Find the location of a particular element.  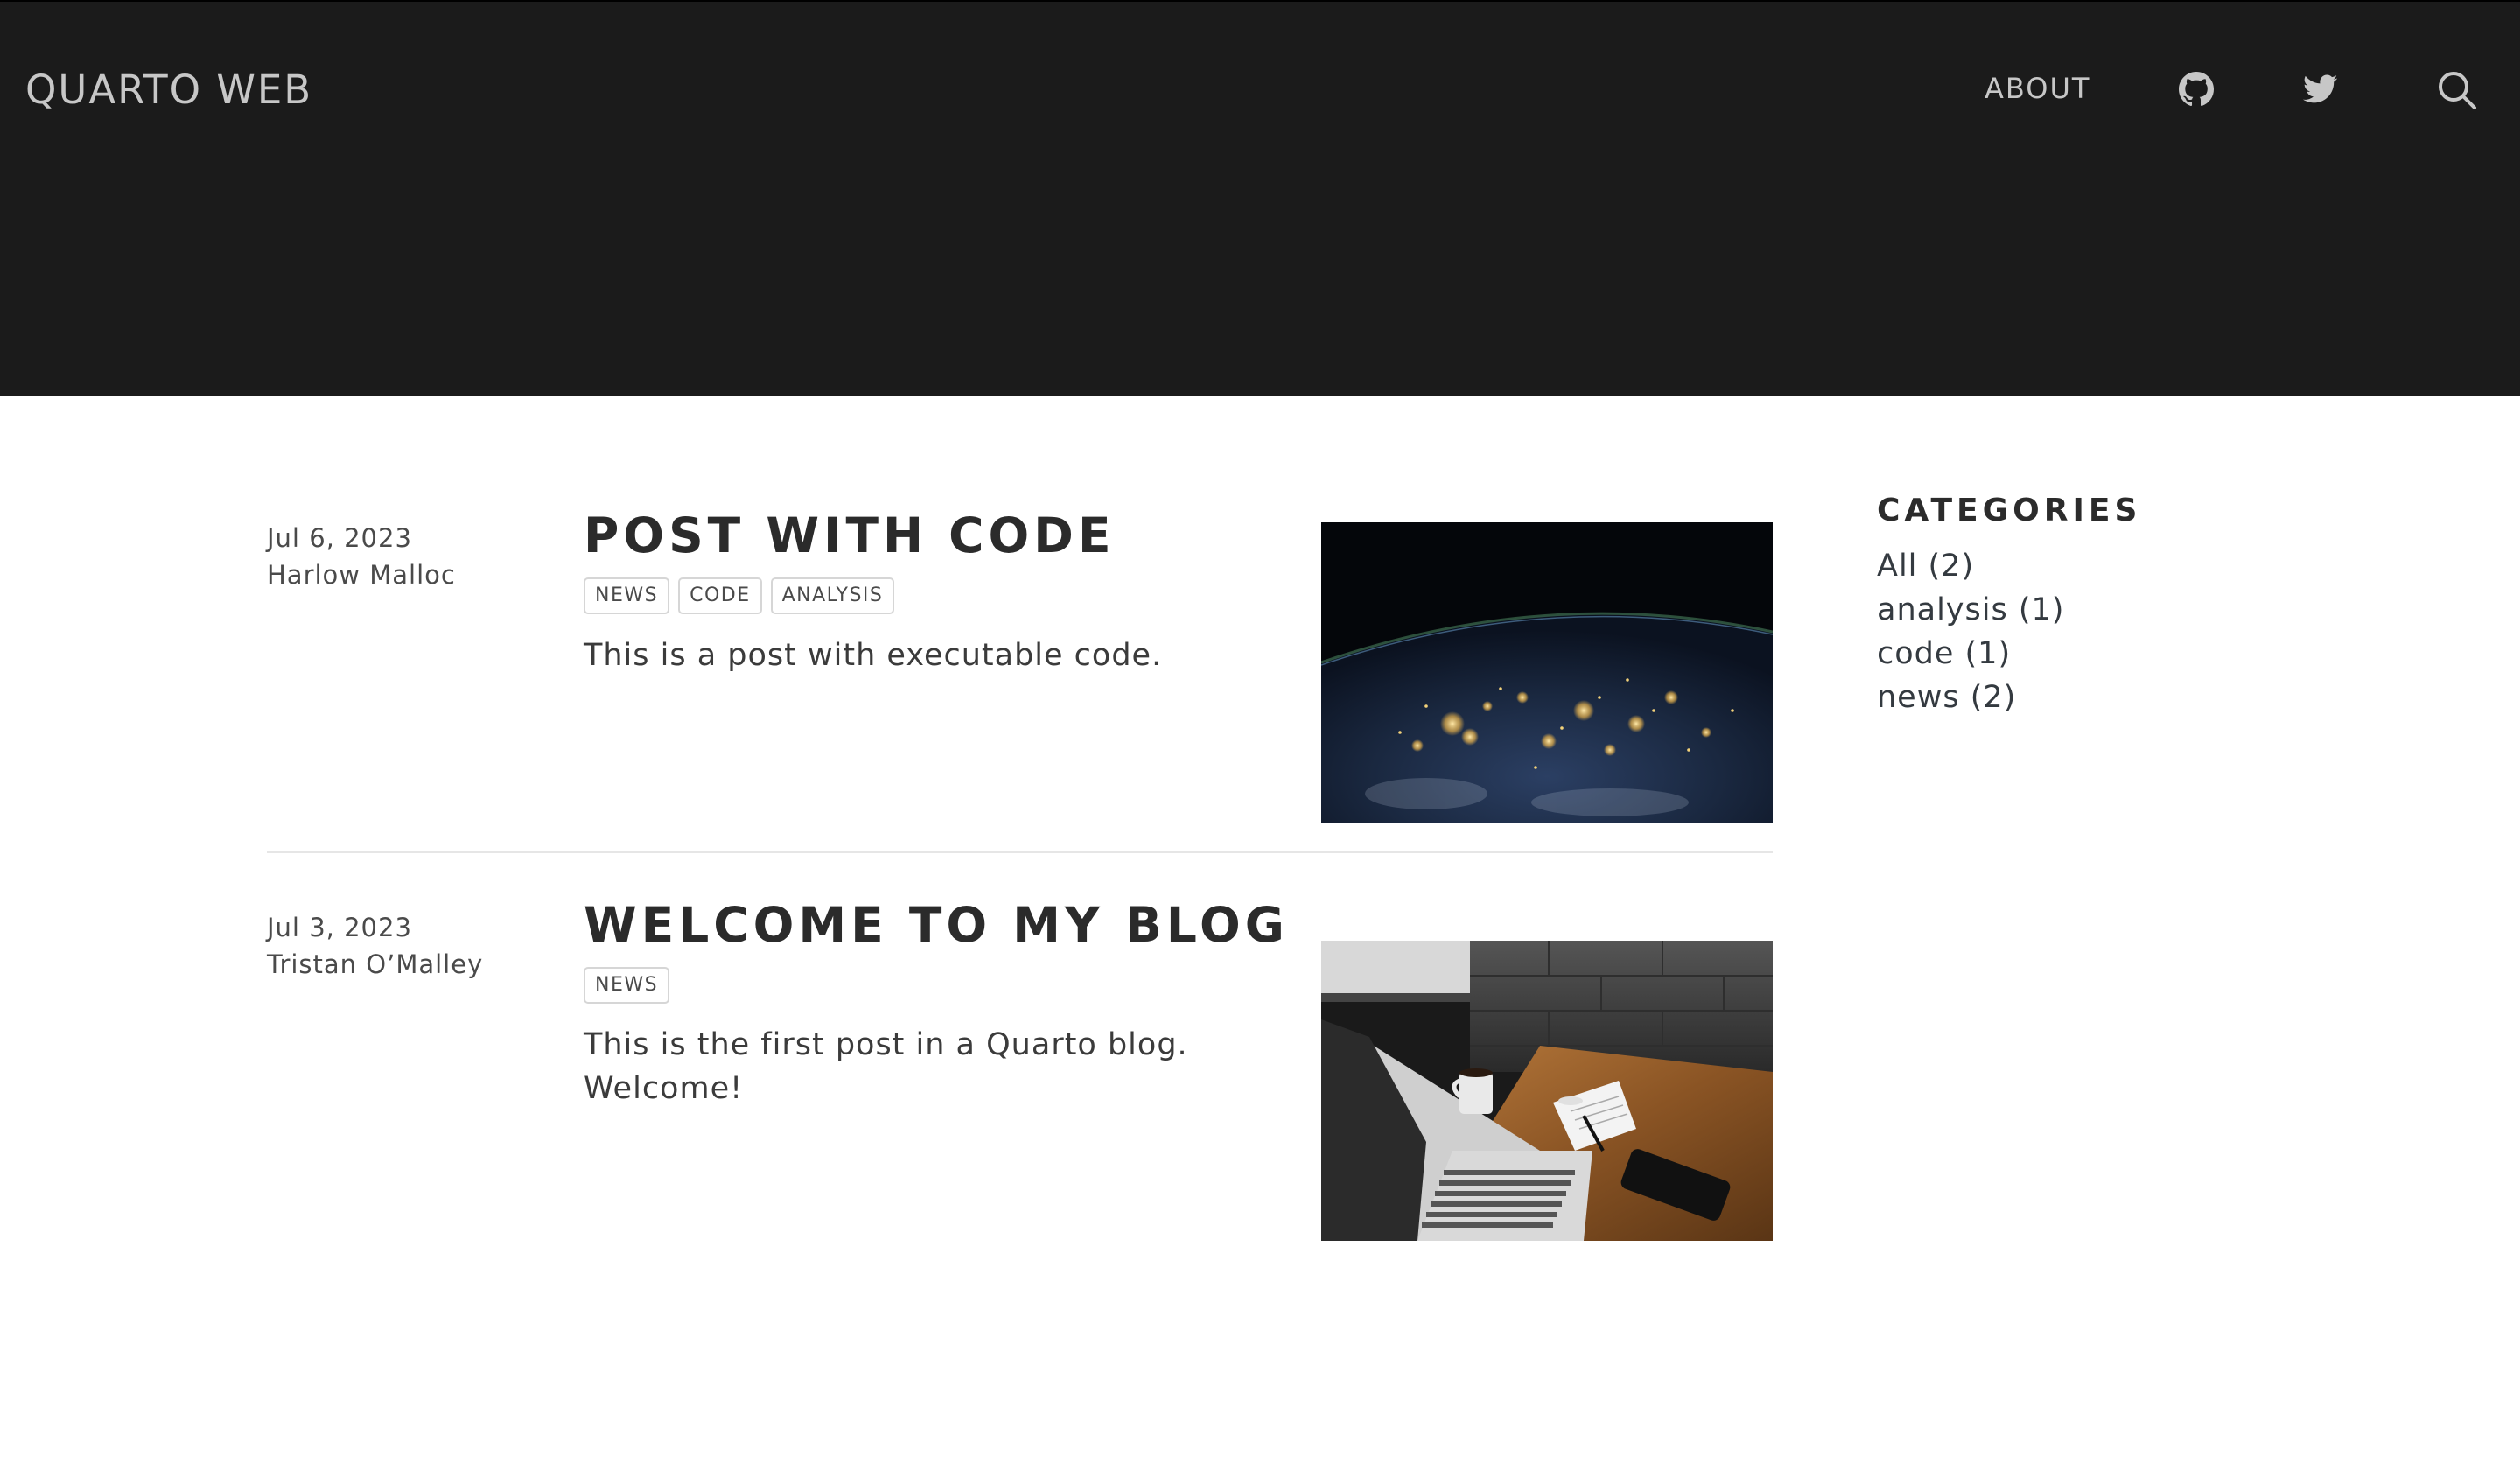

category-news: news (2) is located at coordinates (2095, 697).